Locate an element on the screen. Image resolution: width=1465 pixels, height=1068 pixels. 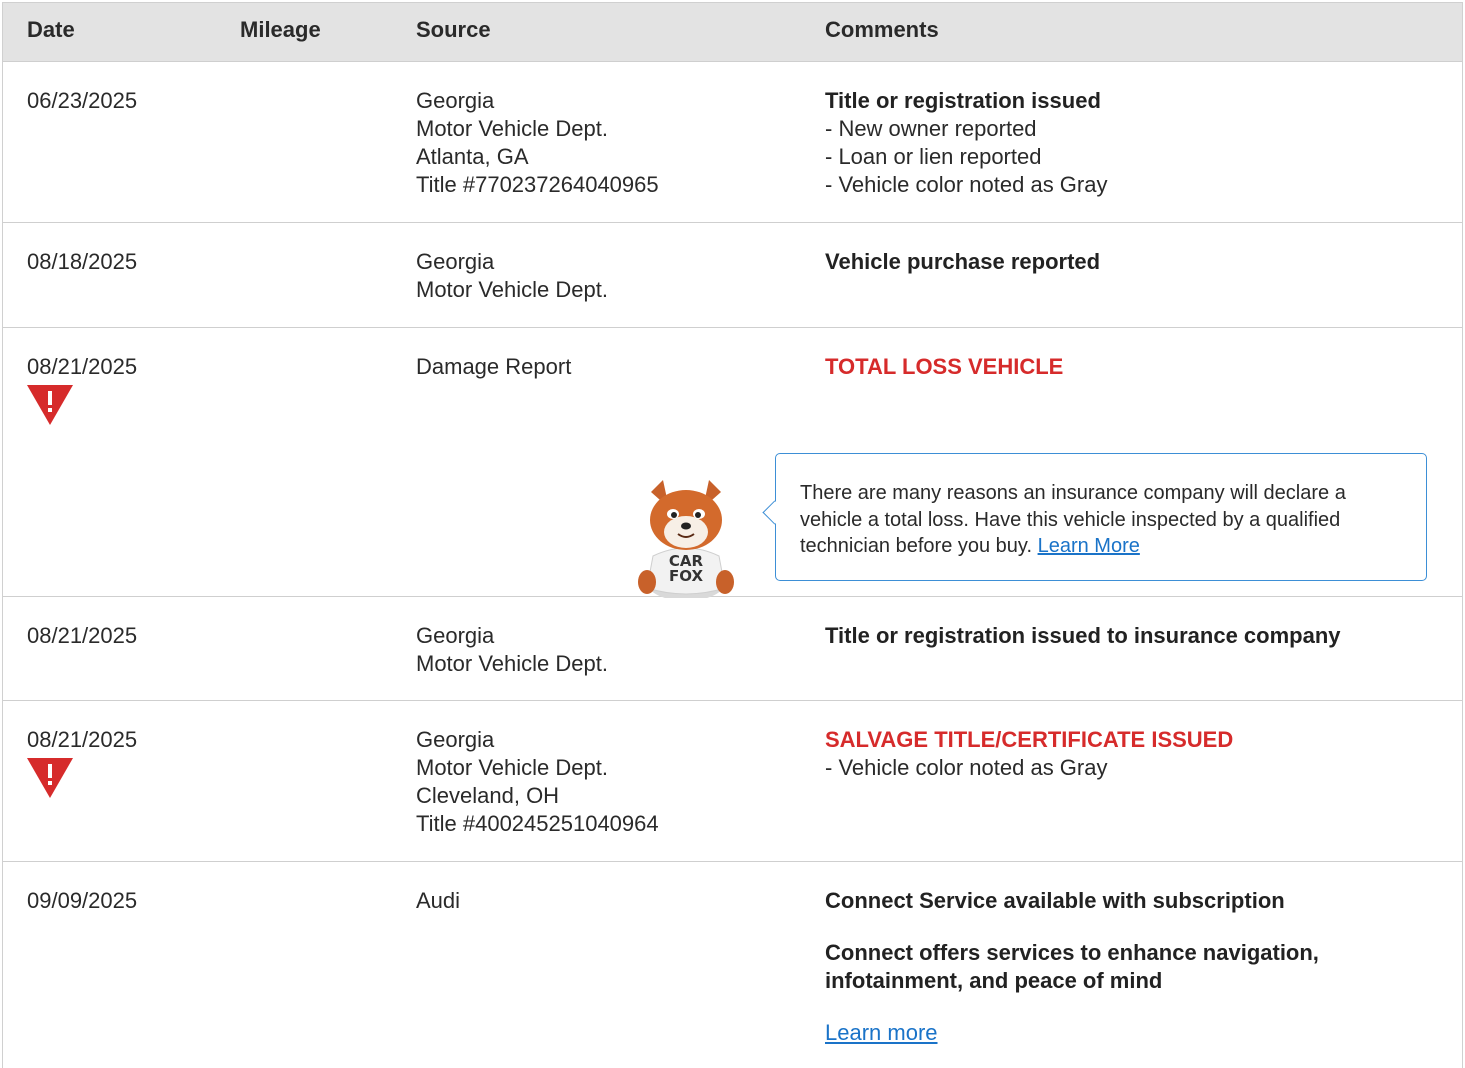
tooltip-arrow is located at coordinates (774, 512).